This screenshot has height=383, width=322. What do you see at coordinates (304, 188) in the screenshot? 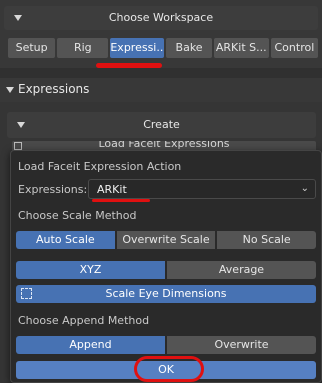
I see `chevron-down-icon: ⌄` at bounding box center [304, 188].